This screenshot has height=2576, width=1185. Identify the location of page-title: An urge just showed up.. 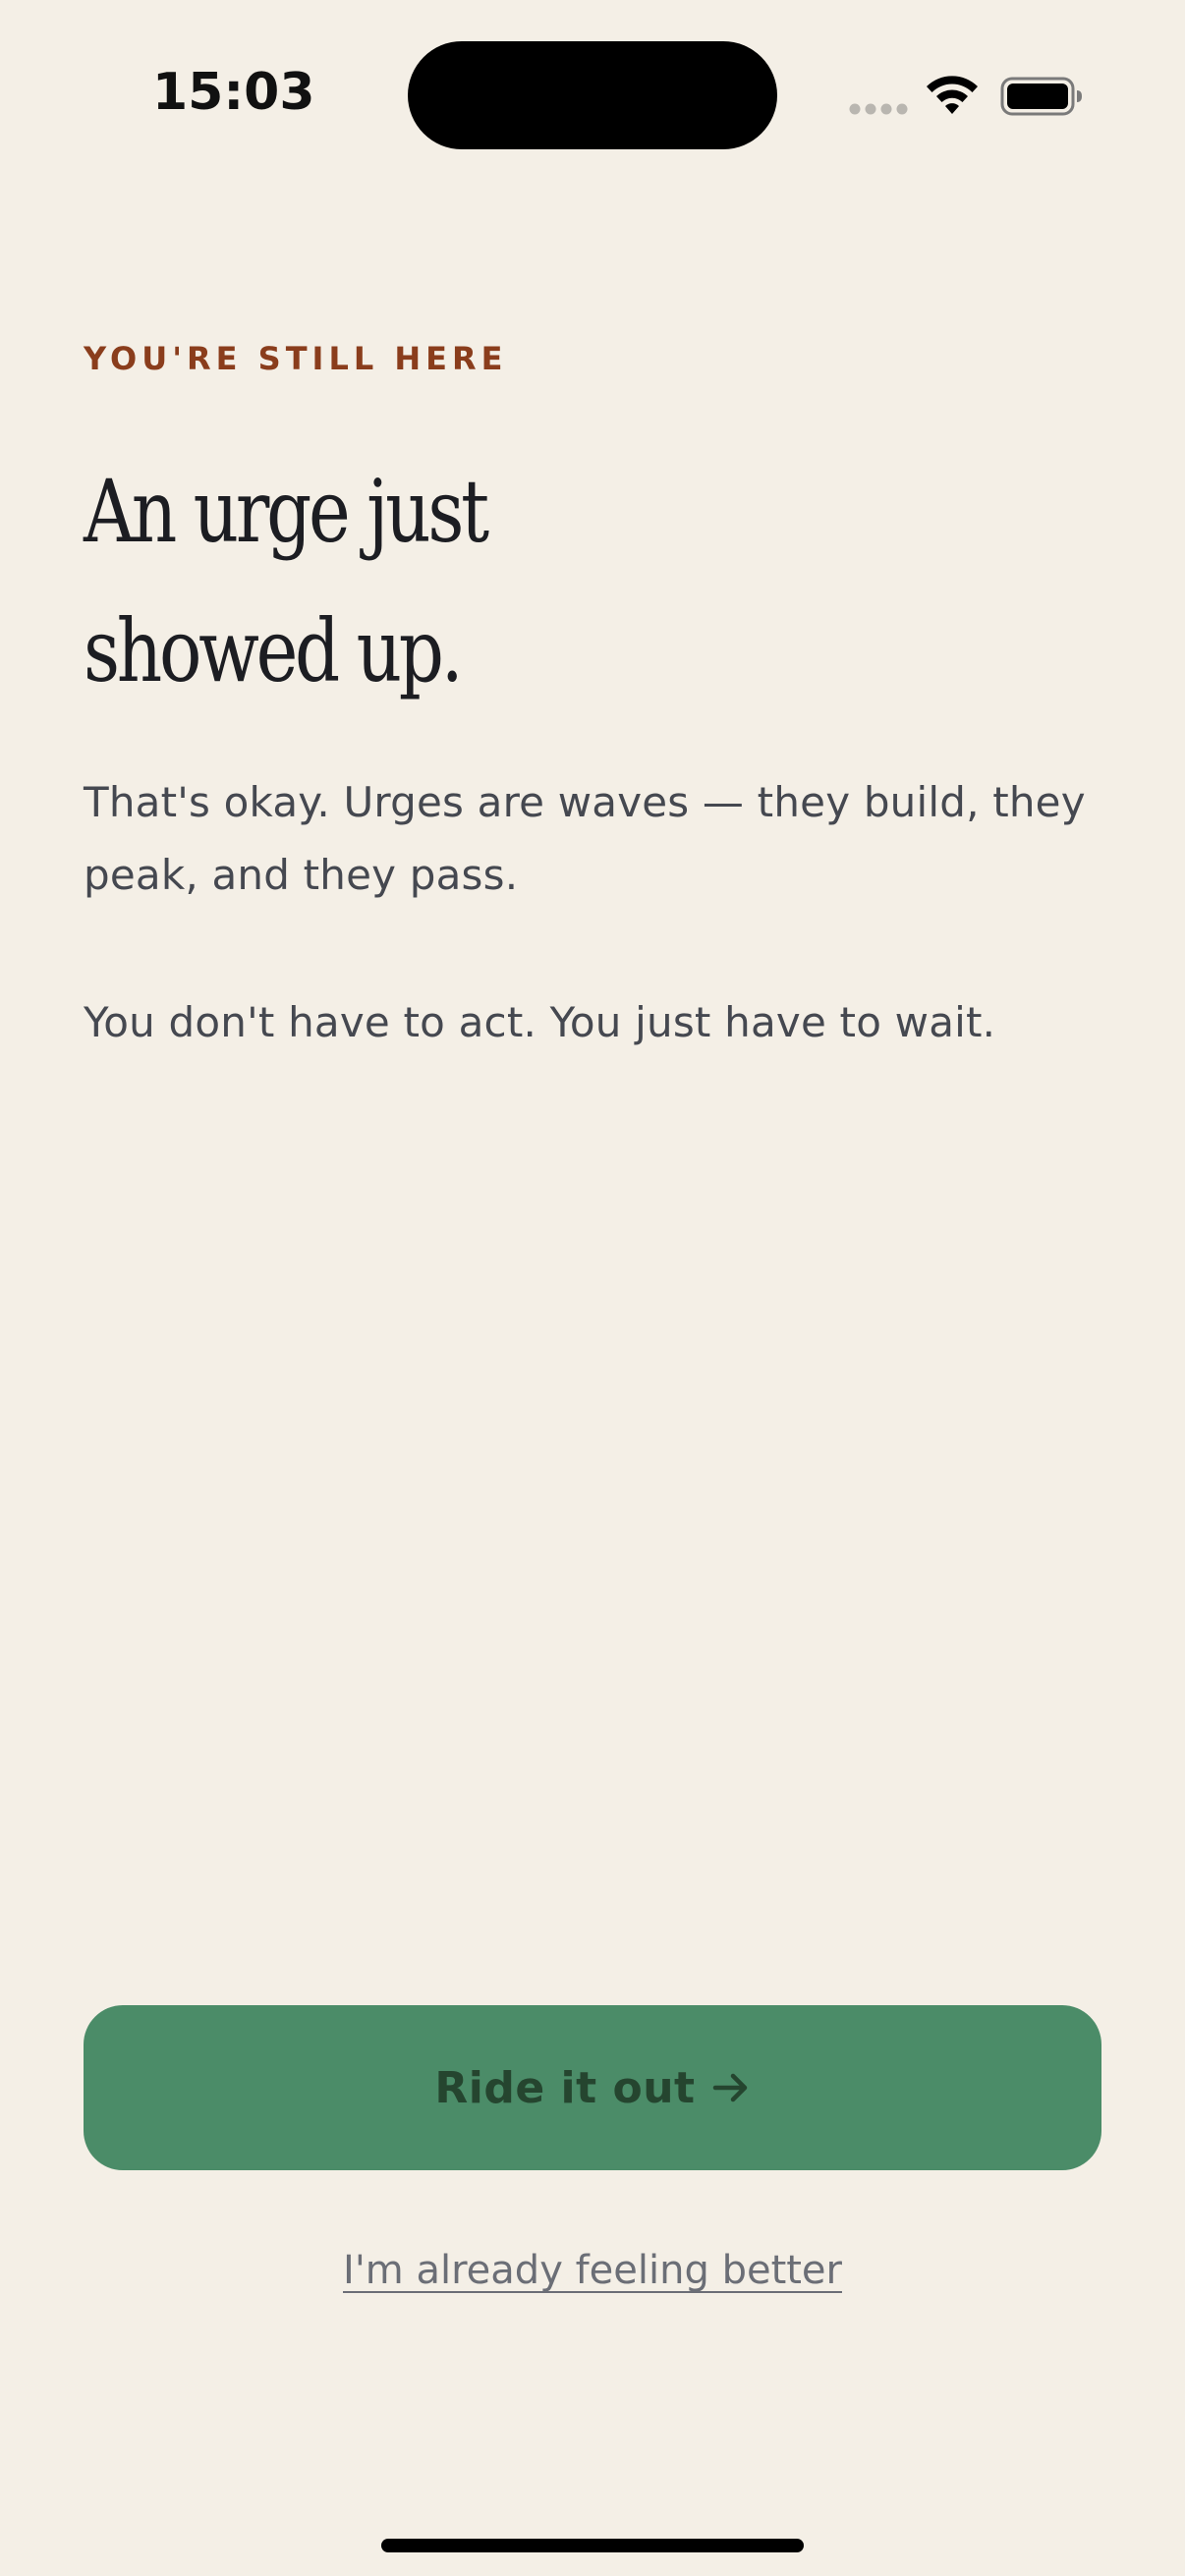
(406, 581).